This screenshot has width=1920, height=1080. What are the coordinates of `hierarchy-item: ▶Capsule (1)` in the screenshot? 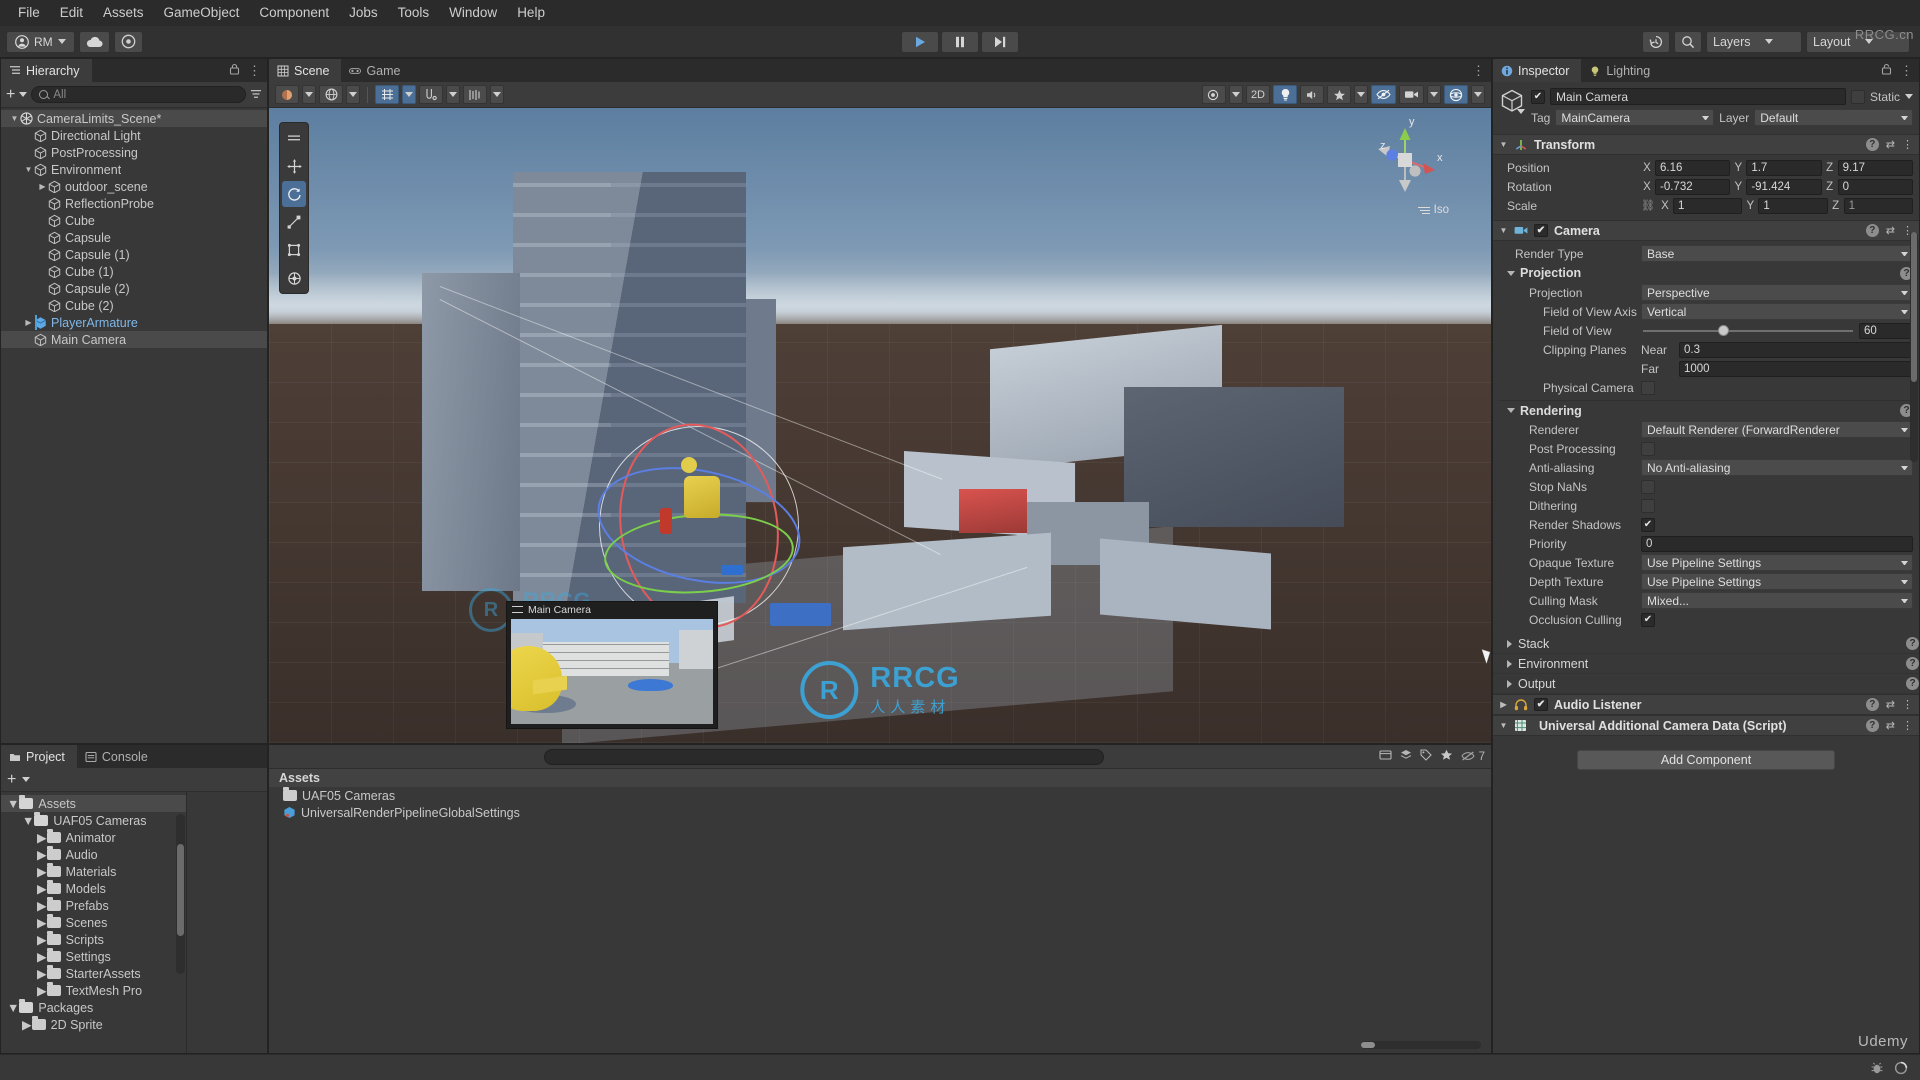 It's located at (134, 254).